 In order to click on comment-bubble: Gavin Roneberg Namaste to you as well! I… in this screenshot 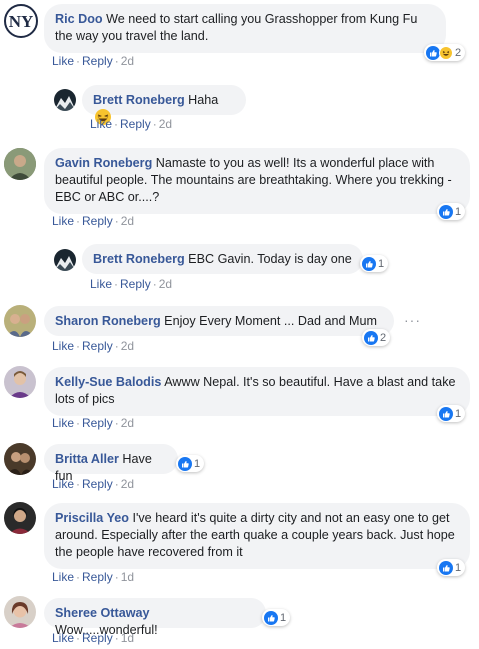, I will do `click(257, 181)`.